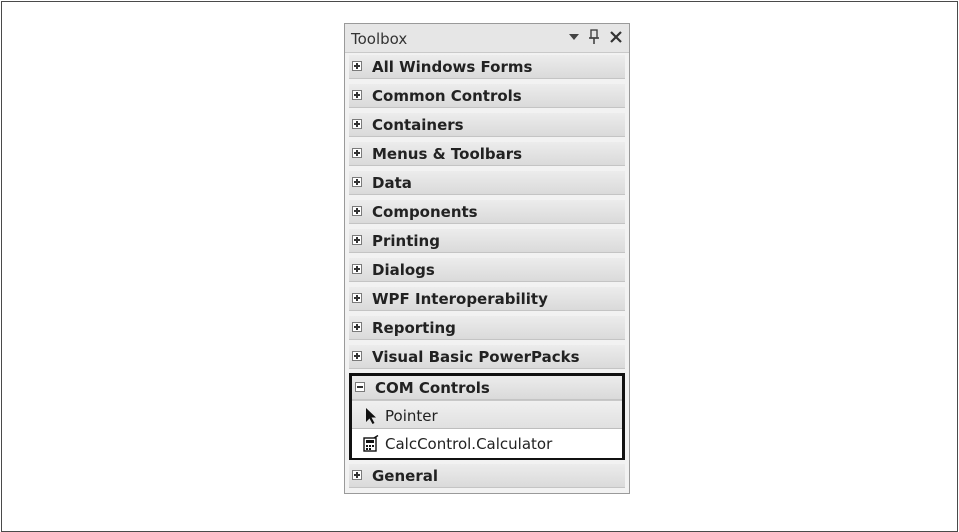 The width and height of the screenshot is (959, 532). Describe the element at coordinates (469, 444) in the screenshot. I see `item-label: CalcControl.Calculator` at that location.